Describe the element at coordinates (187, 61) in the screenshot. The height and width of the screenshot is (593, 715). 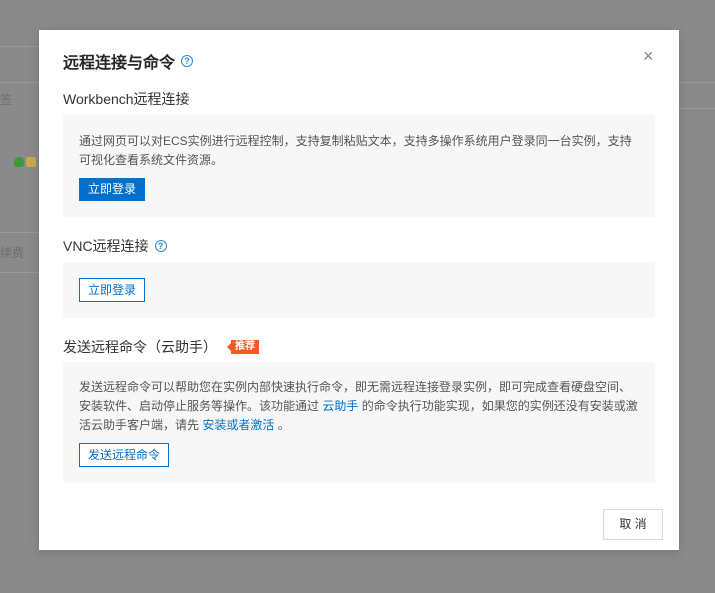
I see `help-icon: ?` at that location.